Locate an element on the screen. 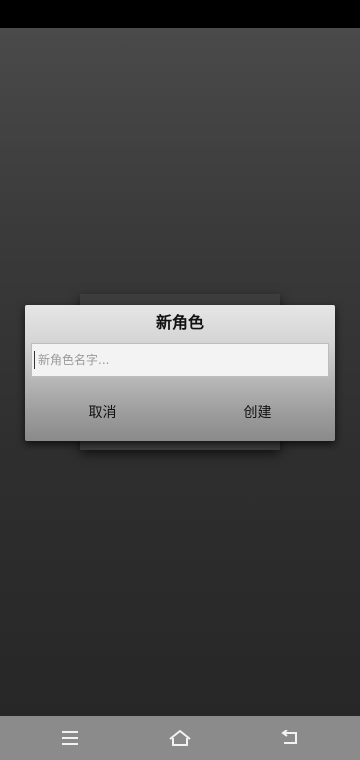  navigation-bar is located at coordinates (180, 738).